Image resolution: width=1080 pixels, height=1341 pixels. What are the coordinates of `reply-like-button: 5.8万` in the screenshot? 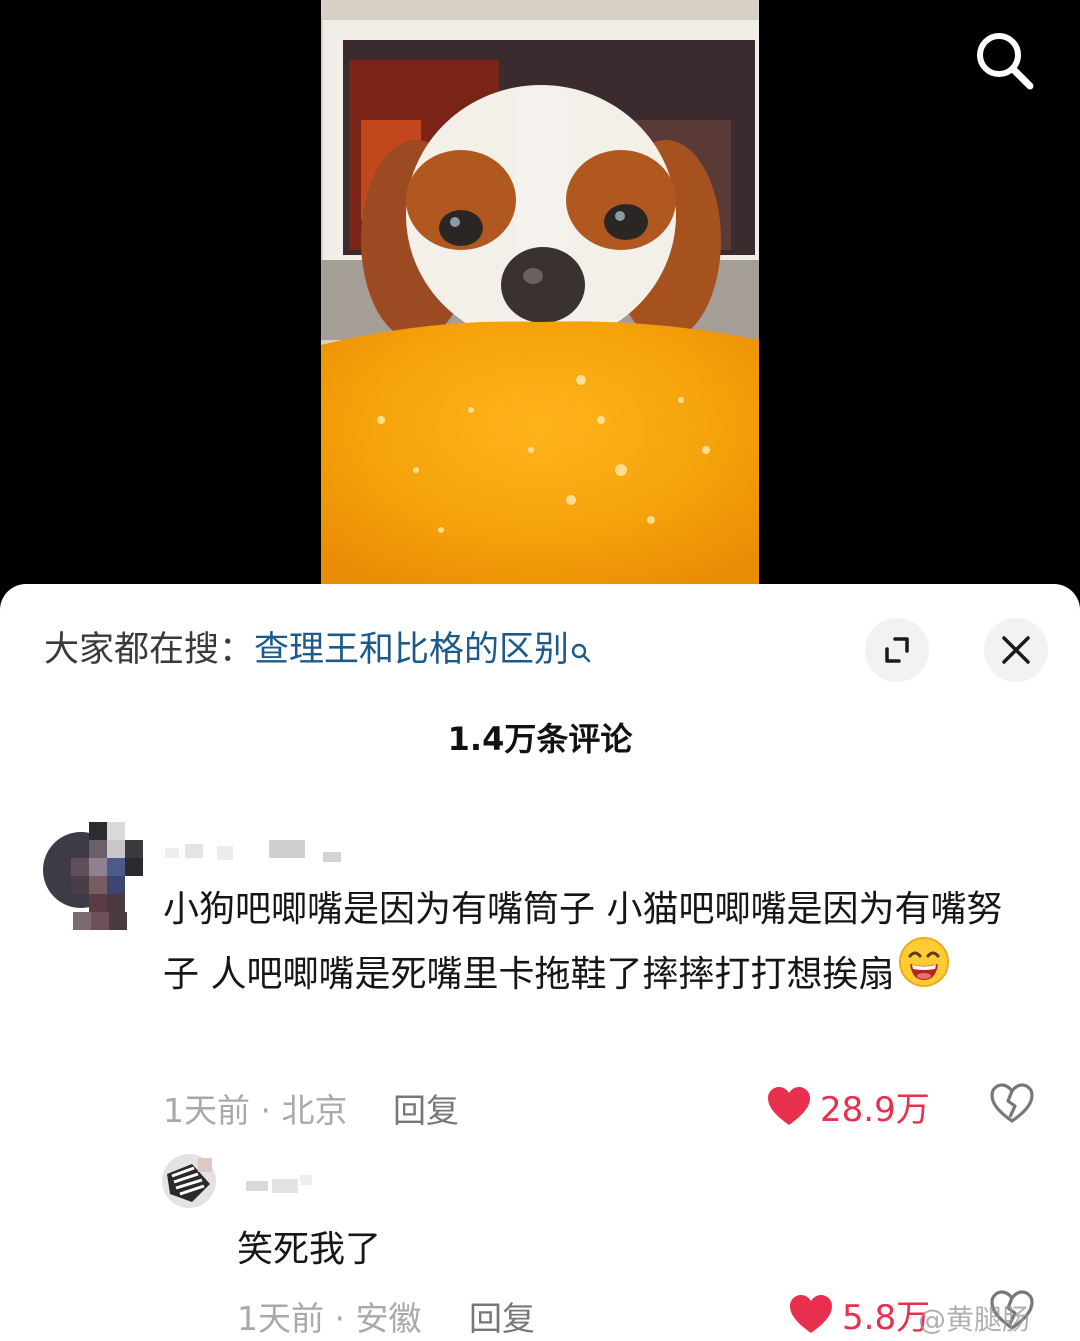 It's located at (860, 1314).